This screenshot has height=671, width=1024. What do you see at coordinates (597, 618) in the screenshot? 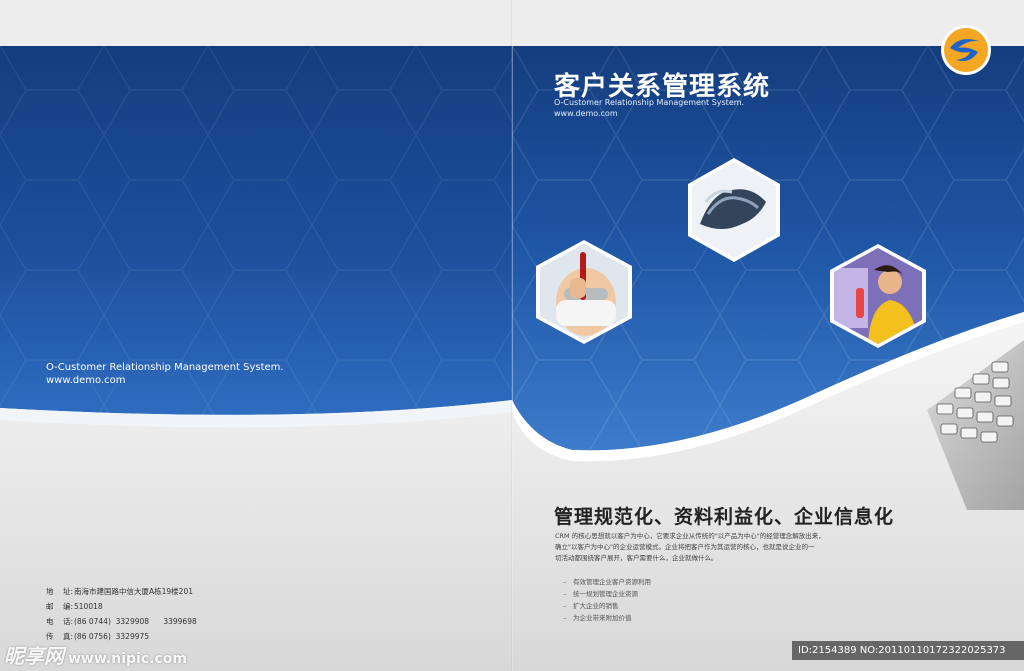
I see `list-item: – 为企业带来附加价值` at bounding box center [597, 618].